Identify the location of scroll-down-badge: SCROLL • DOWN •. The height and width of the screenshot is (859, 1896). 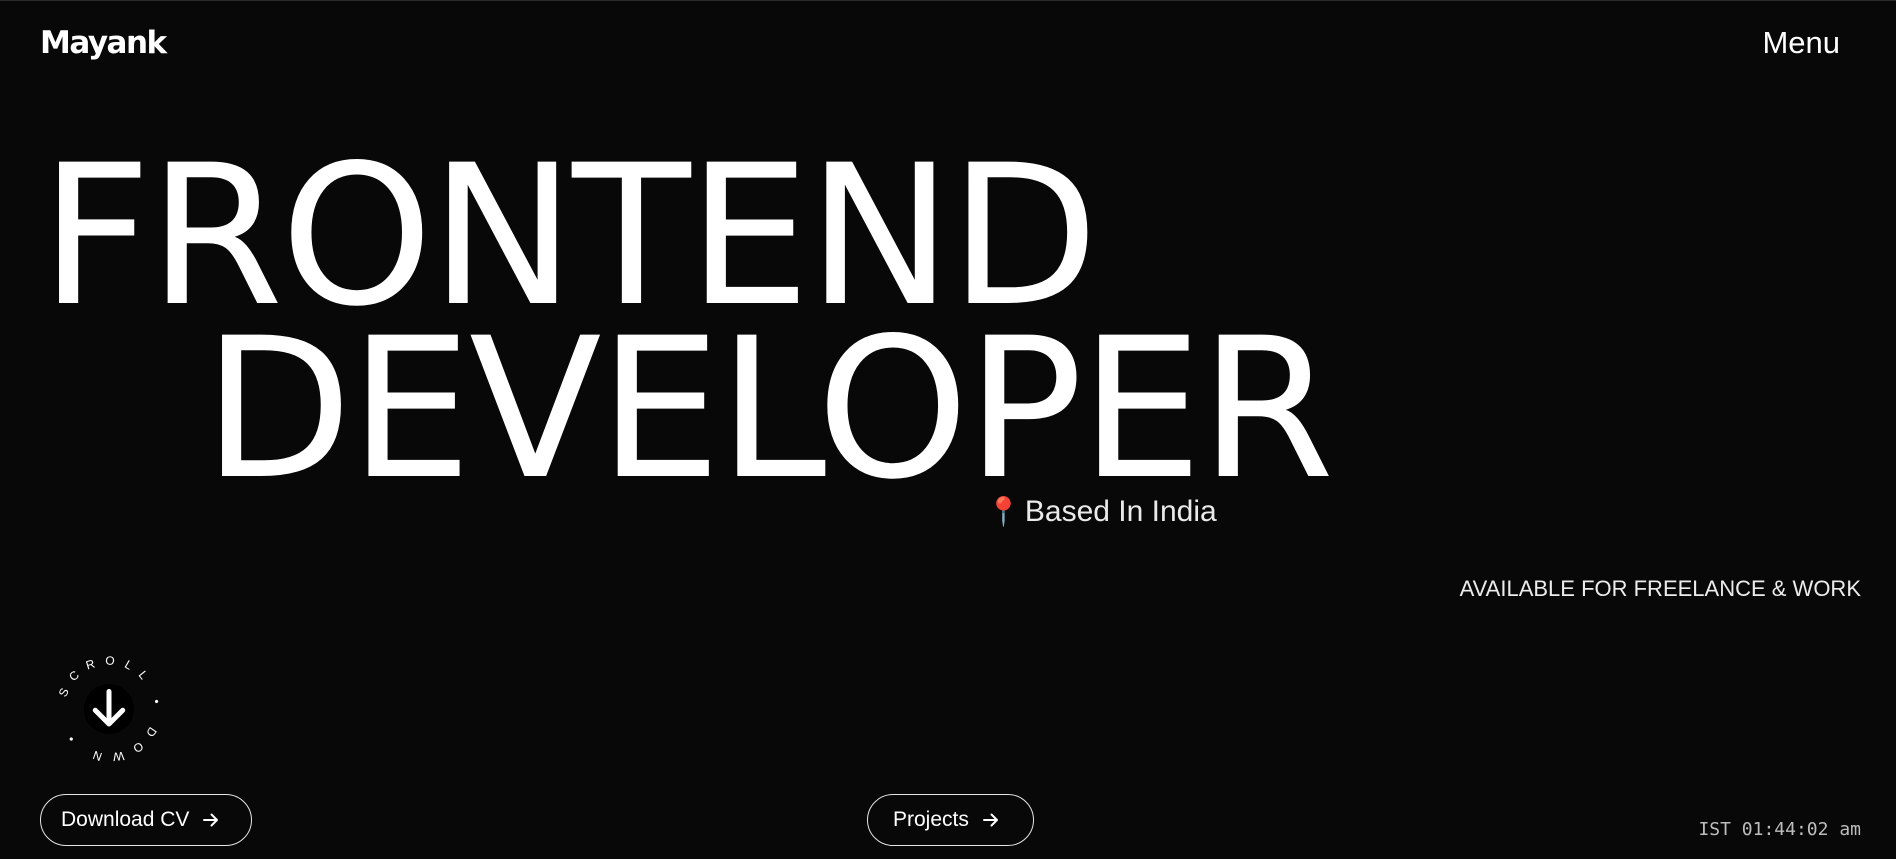
(109, 709).